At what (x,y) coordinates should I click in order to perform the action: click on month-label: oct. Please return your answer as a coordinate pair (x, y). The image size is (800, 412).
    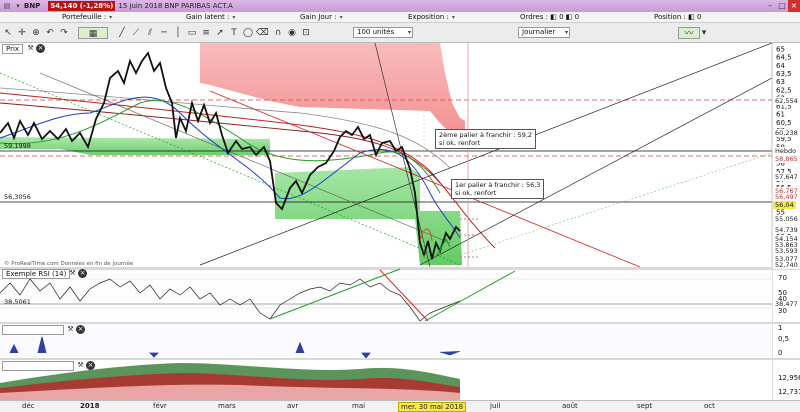
    Looking at the image, I should click on (709, 406).